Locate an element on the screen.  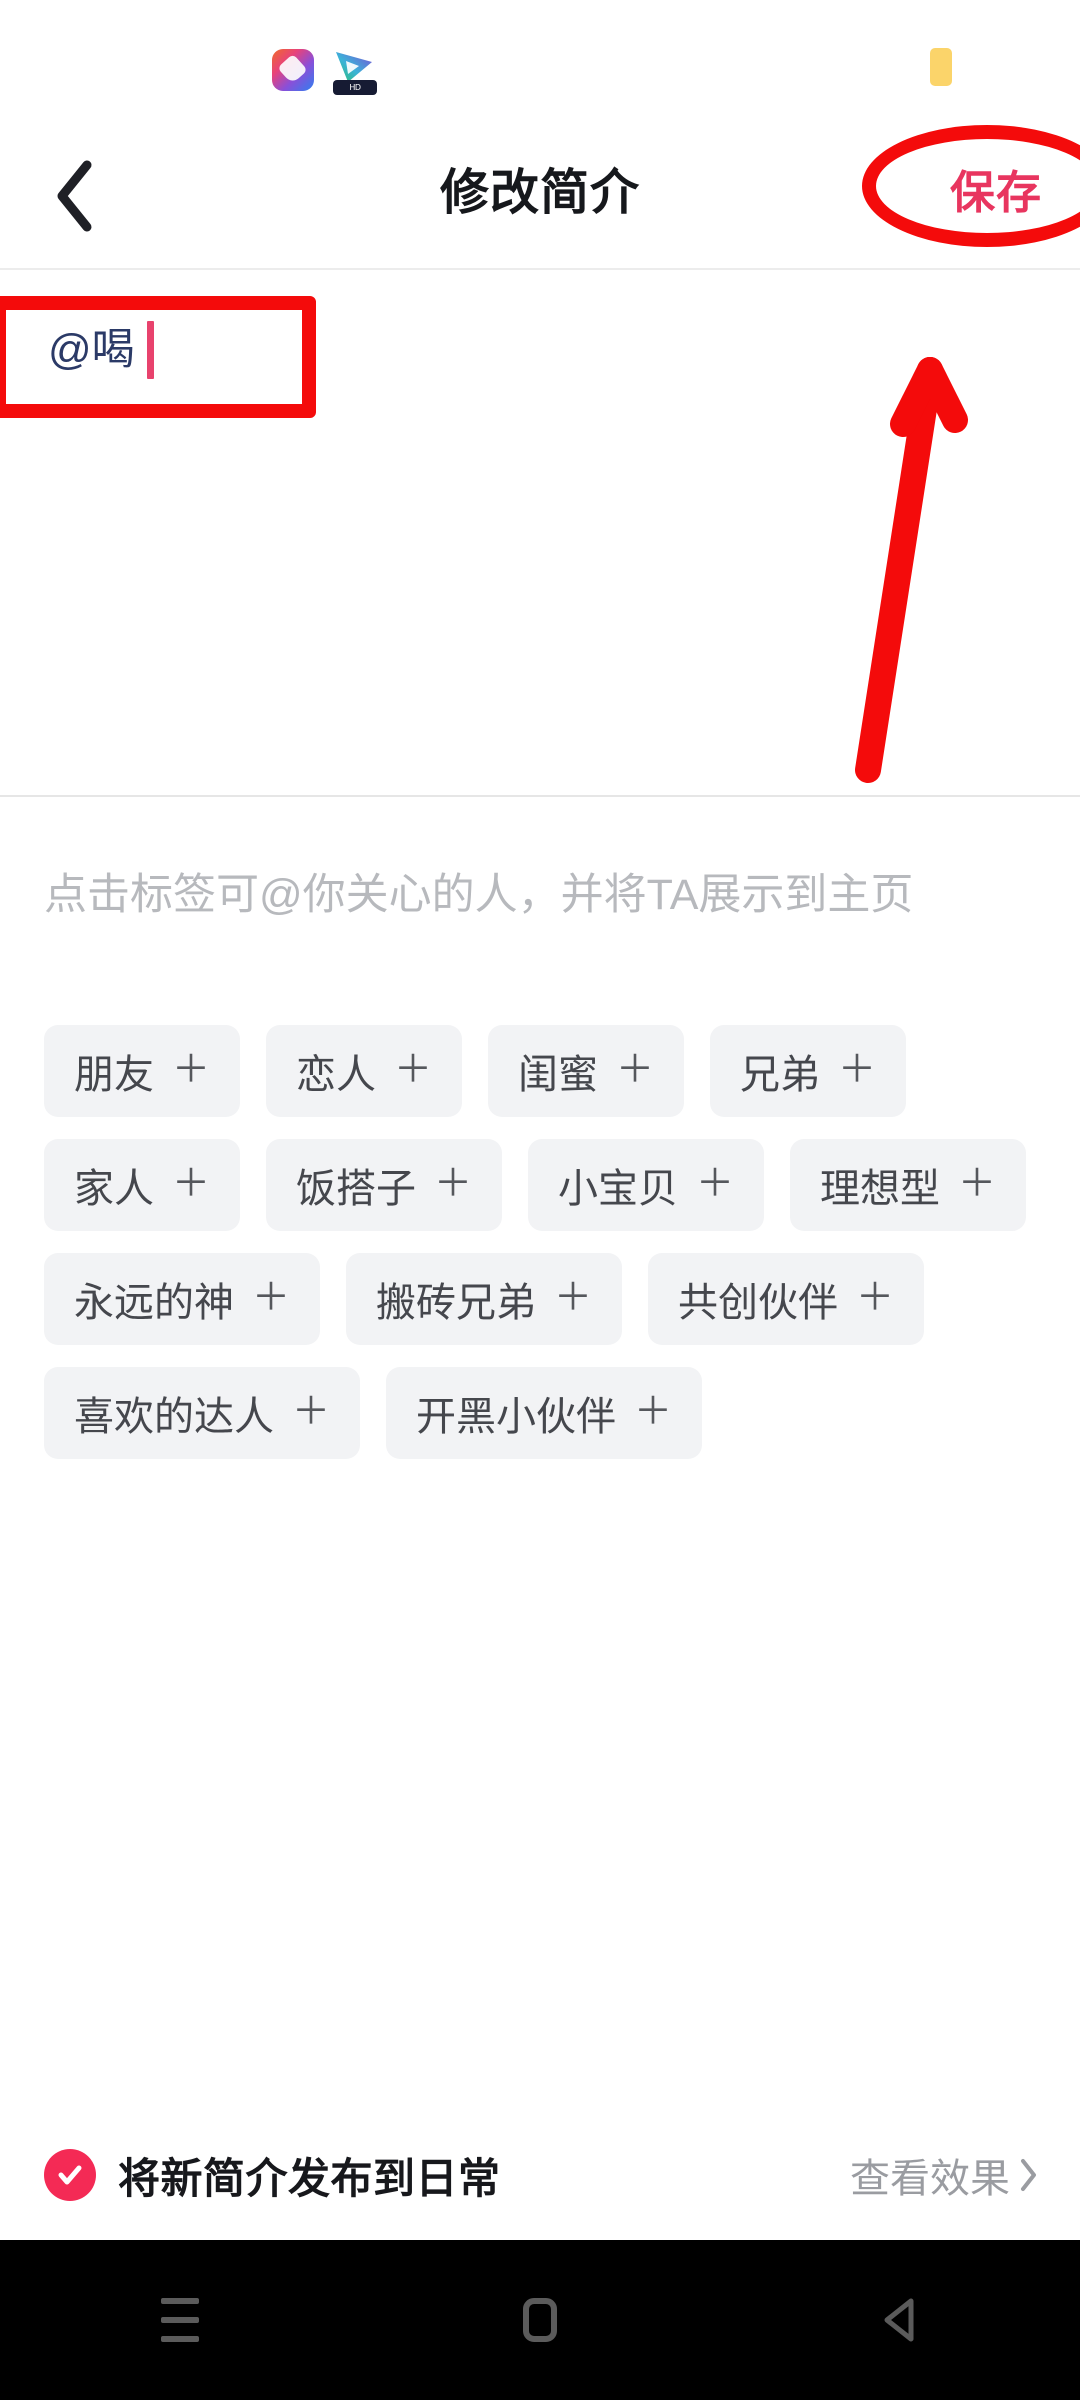
back-nav-button is located at coordinates (900, 2320).